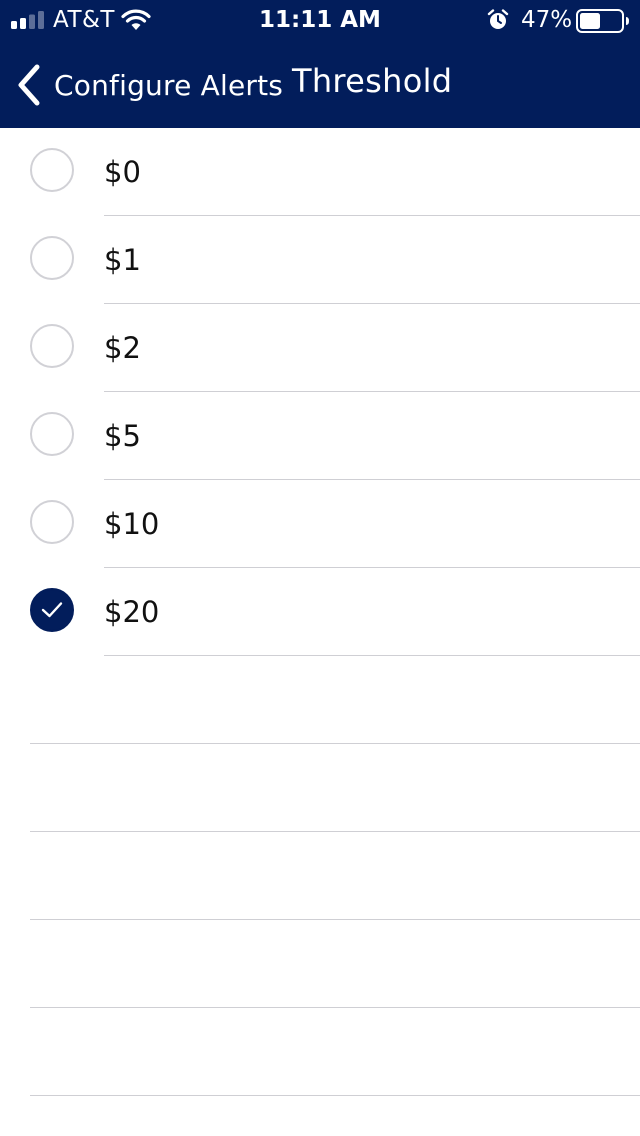  Describe the element at coordinates (320, 348) in the screenshot. I see `option-row-2: $2` at that location.